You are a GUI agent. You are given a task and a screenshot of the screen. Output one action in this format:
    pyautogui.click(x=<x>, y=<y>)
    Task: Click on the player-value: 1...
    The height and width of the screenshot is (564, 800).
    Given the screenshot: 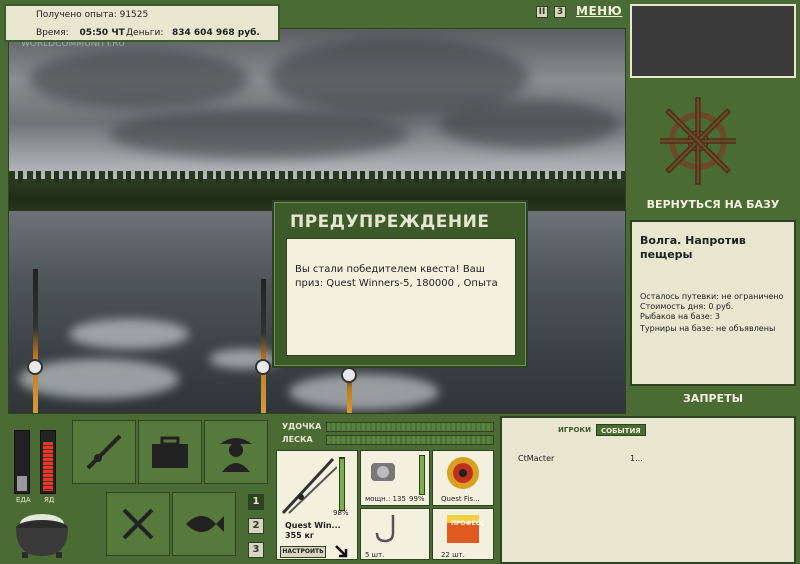 What is the action you would take?
    pyautogui.click(x=636, y=458)
    